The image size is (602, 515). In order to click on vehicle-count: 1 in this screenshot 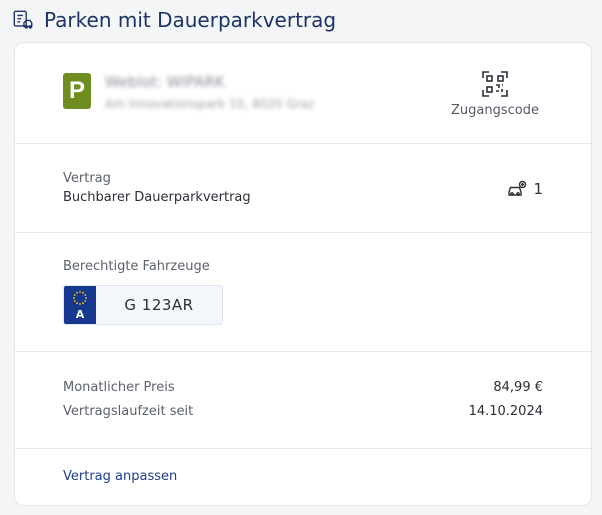, I will do `click(525, 189)`.